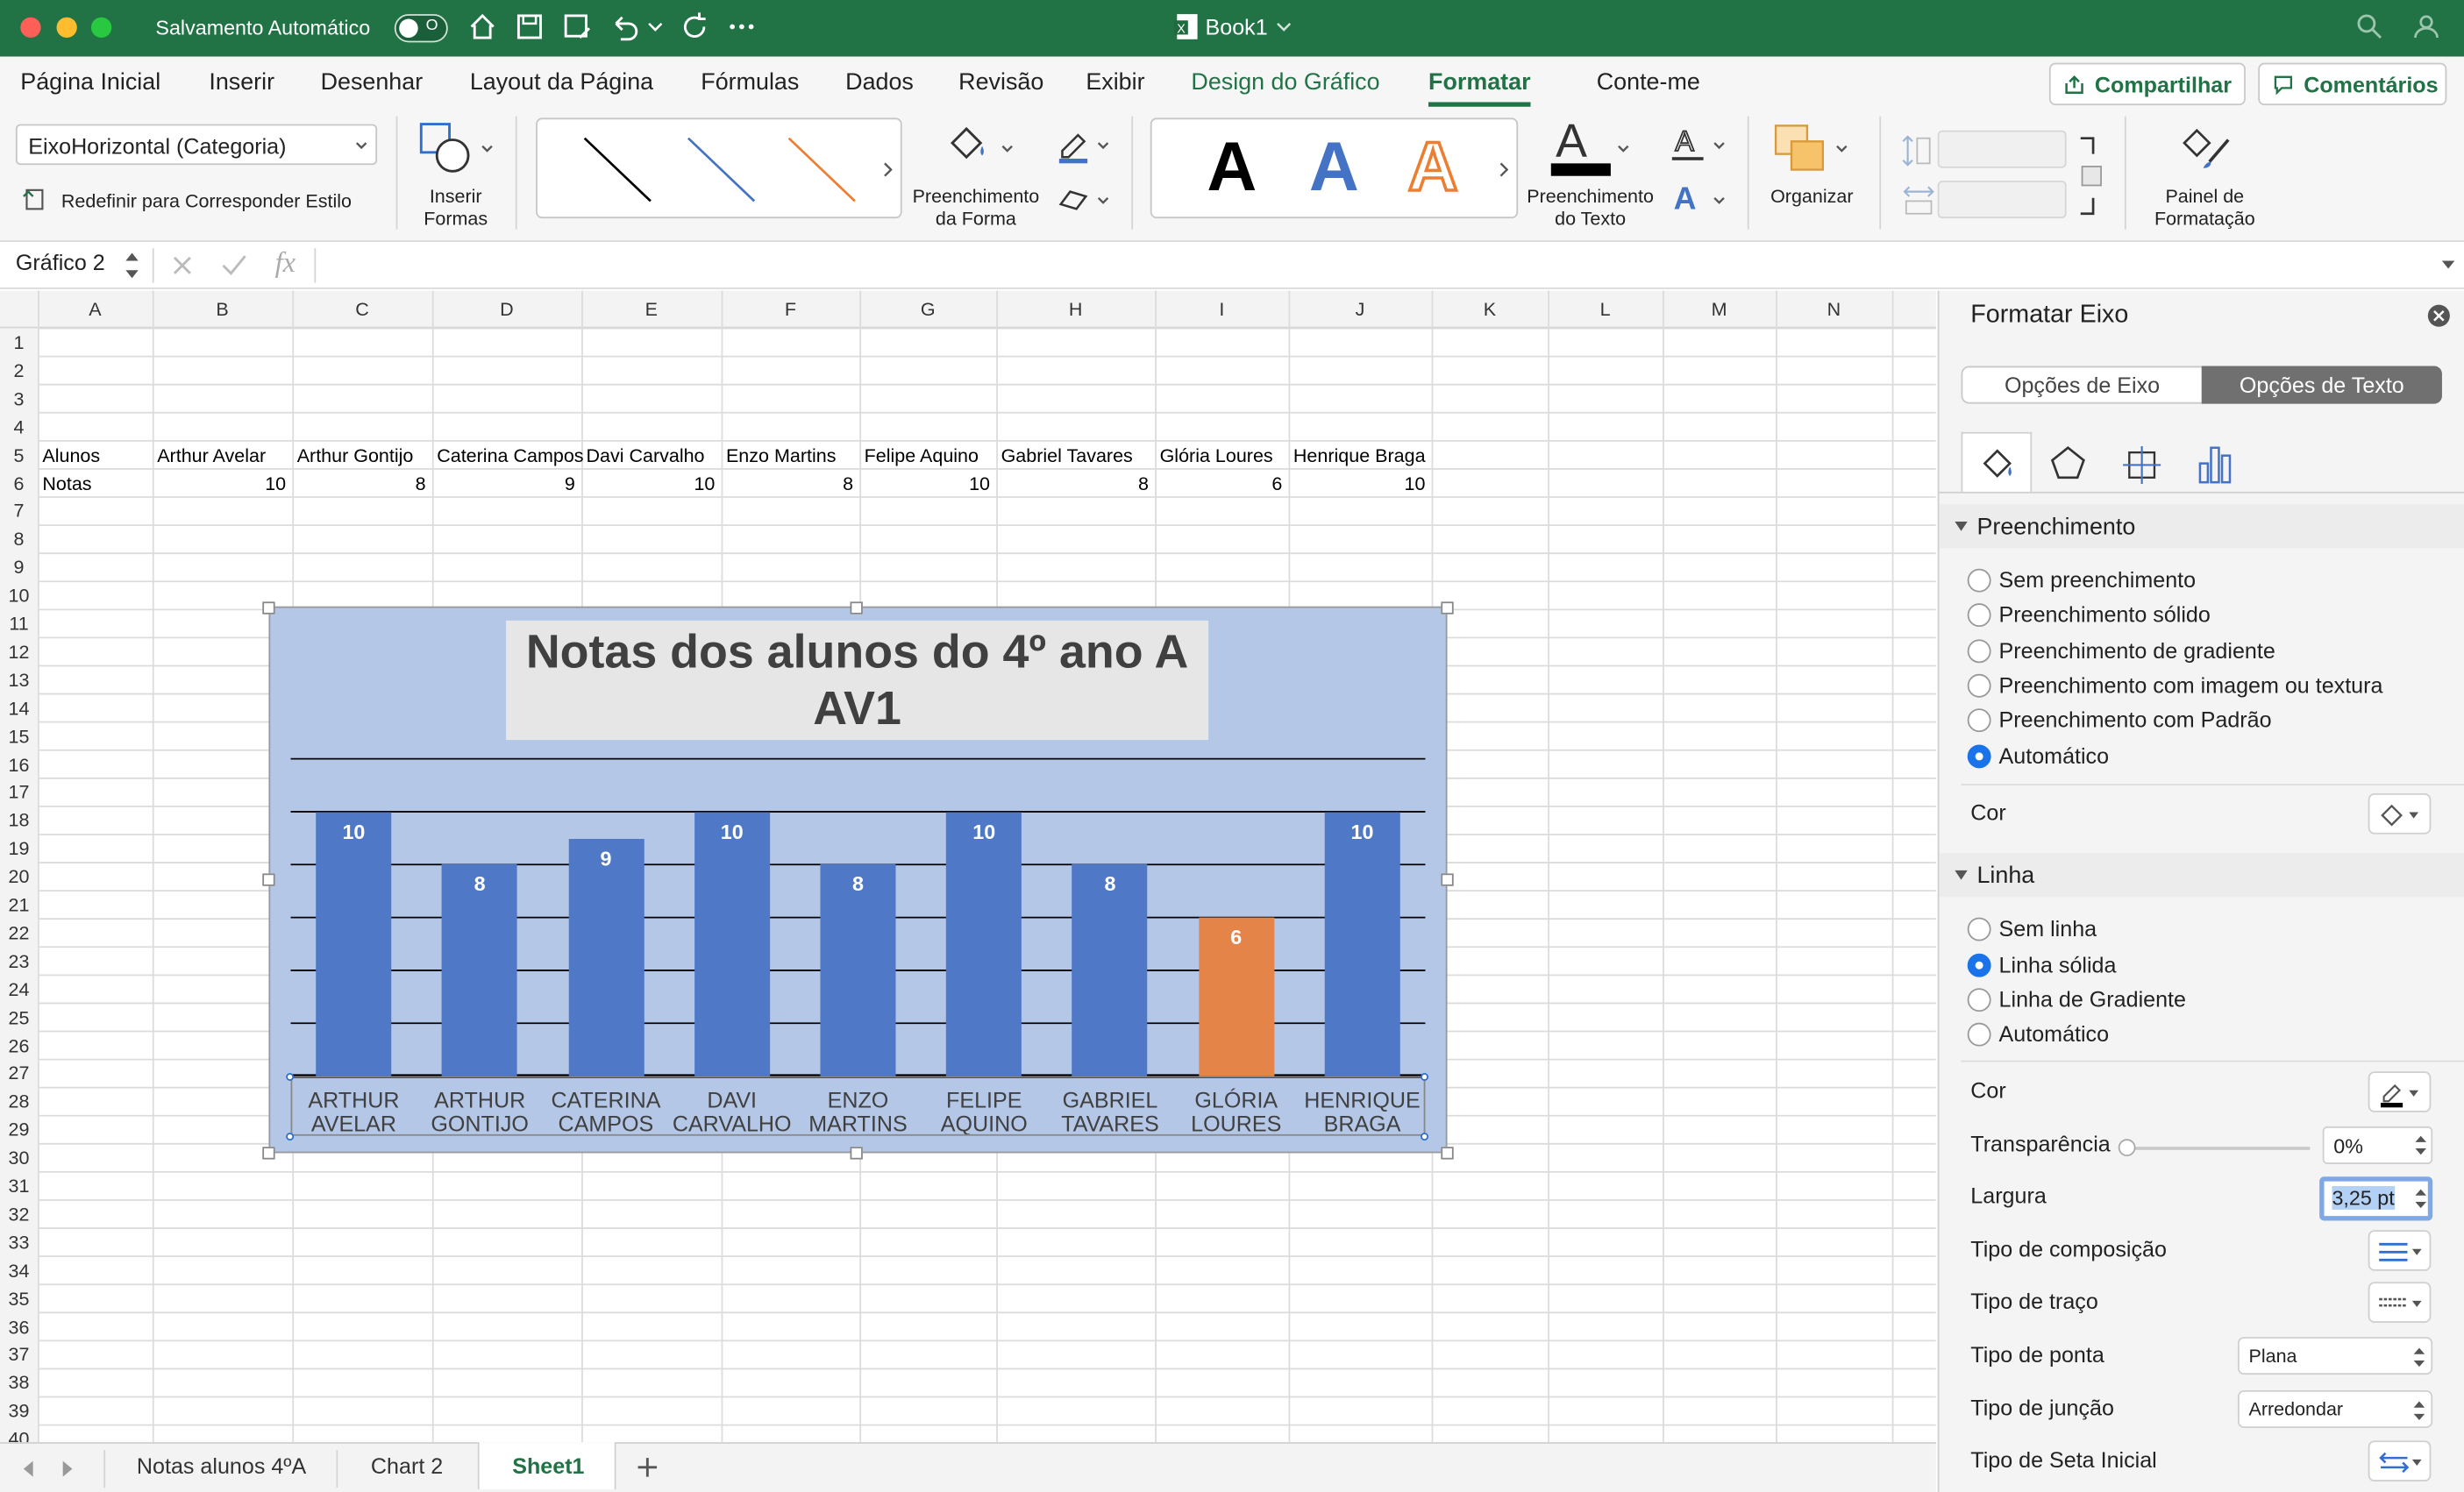 This screenshot has height=1492, width=2464. I want to click on comments-button: Comentários, so click(2352, 84).